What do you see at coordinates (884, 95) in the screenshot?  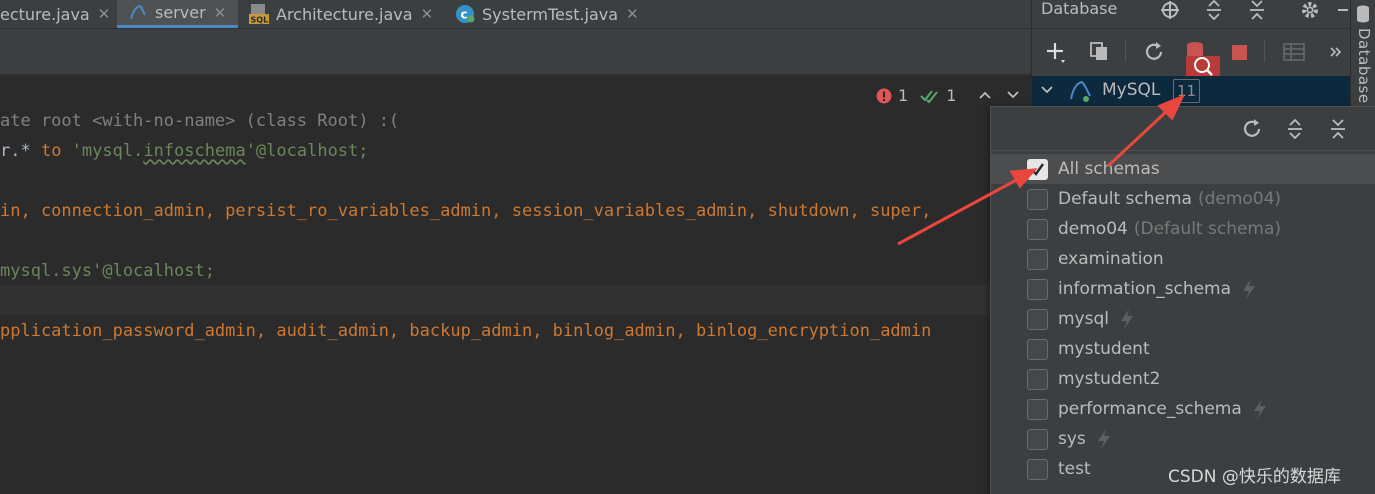 I see `error-icon` at bounding box center [884, 95].